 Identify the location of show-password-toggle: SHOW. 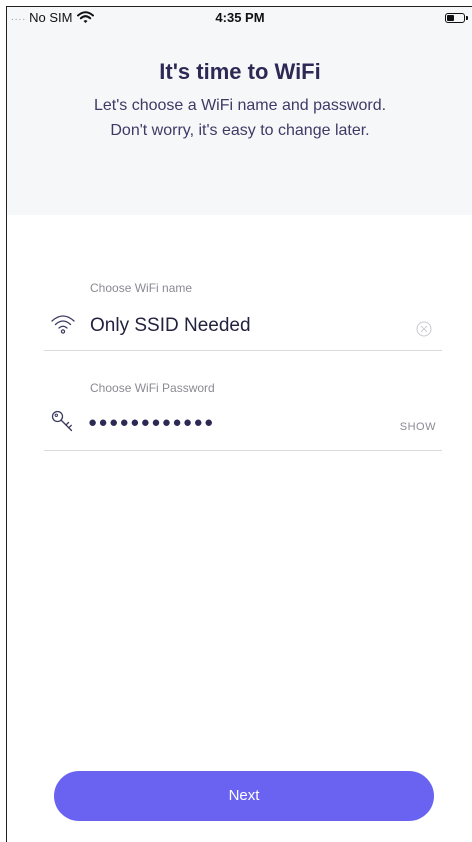
(418, 427).